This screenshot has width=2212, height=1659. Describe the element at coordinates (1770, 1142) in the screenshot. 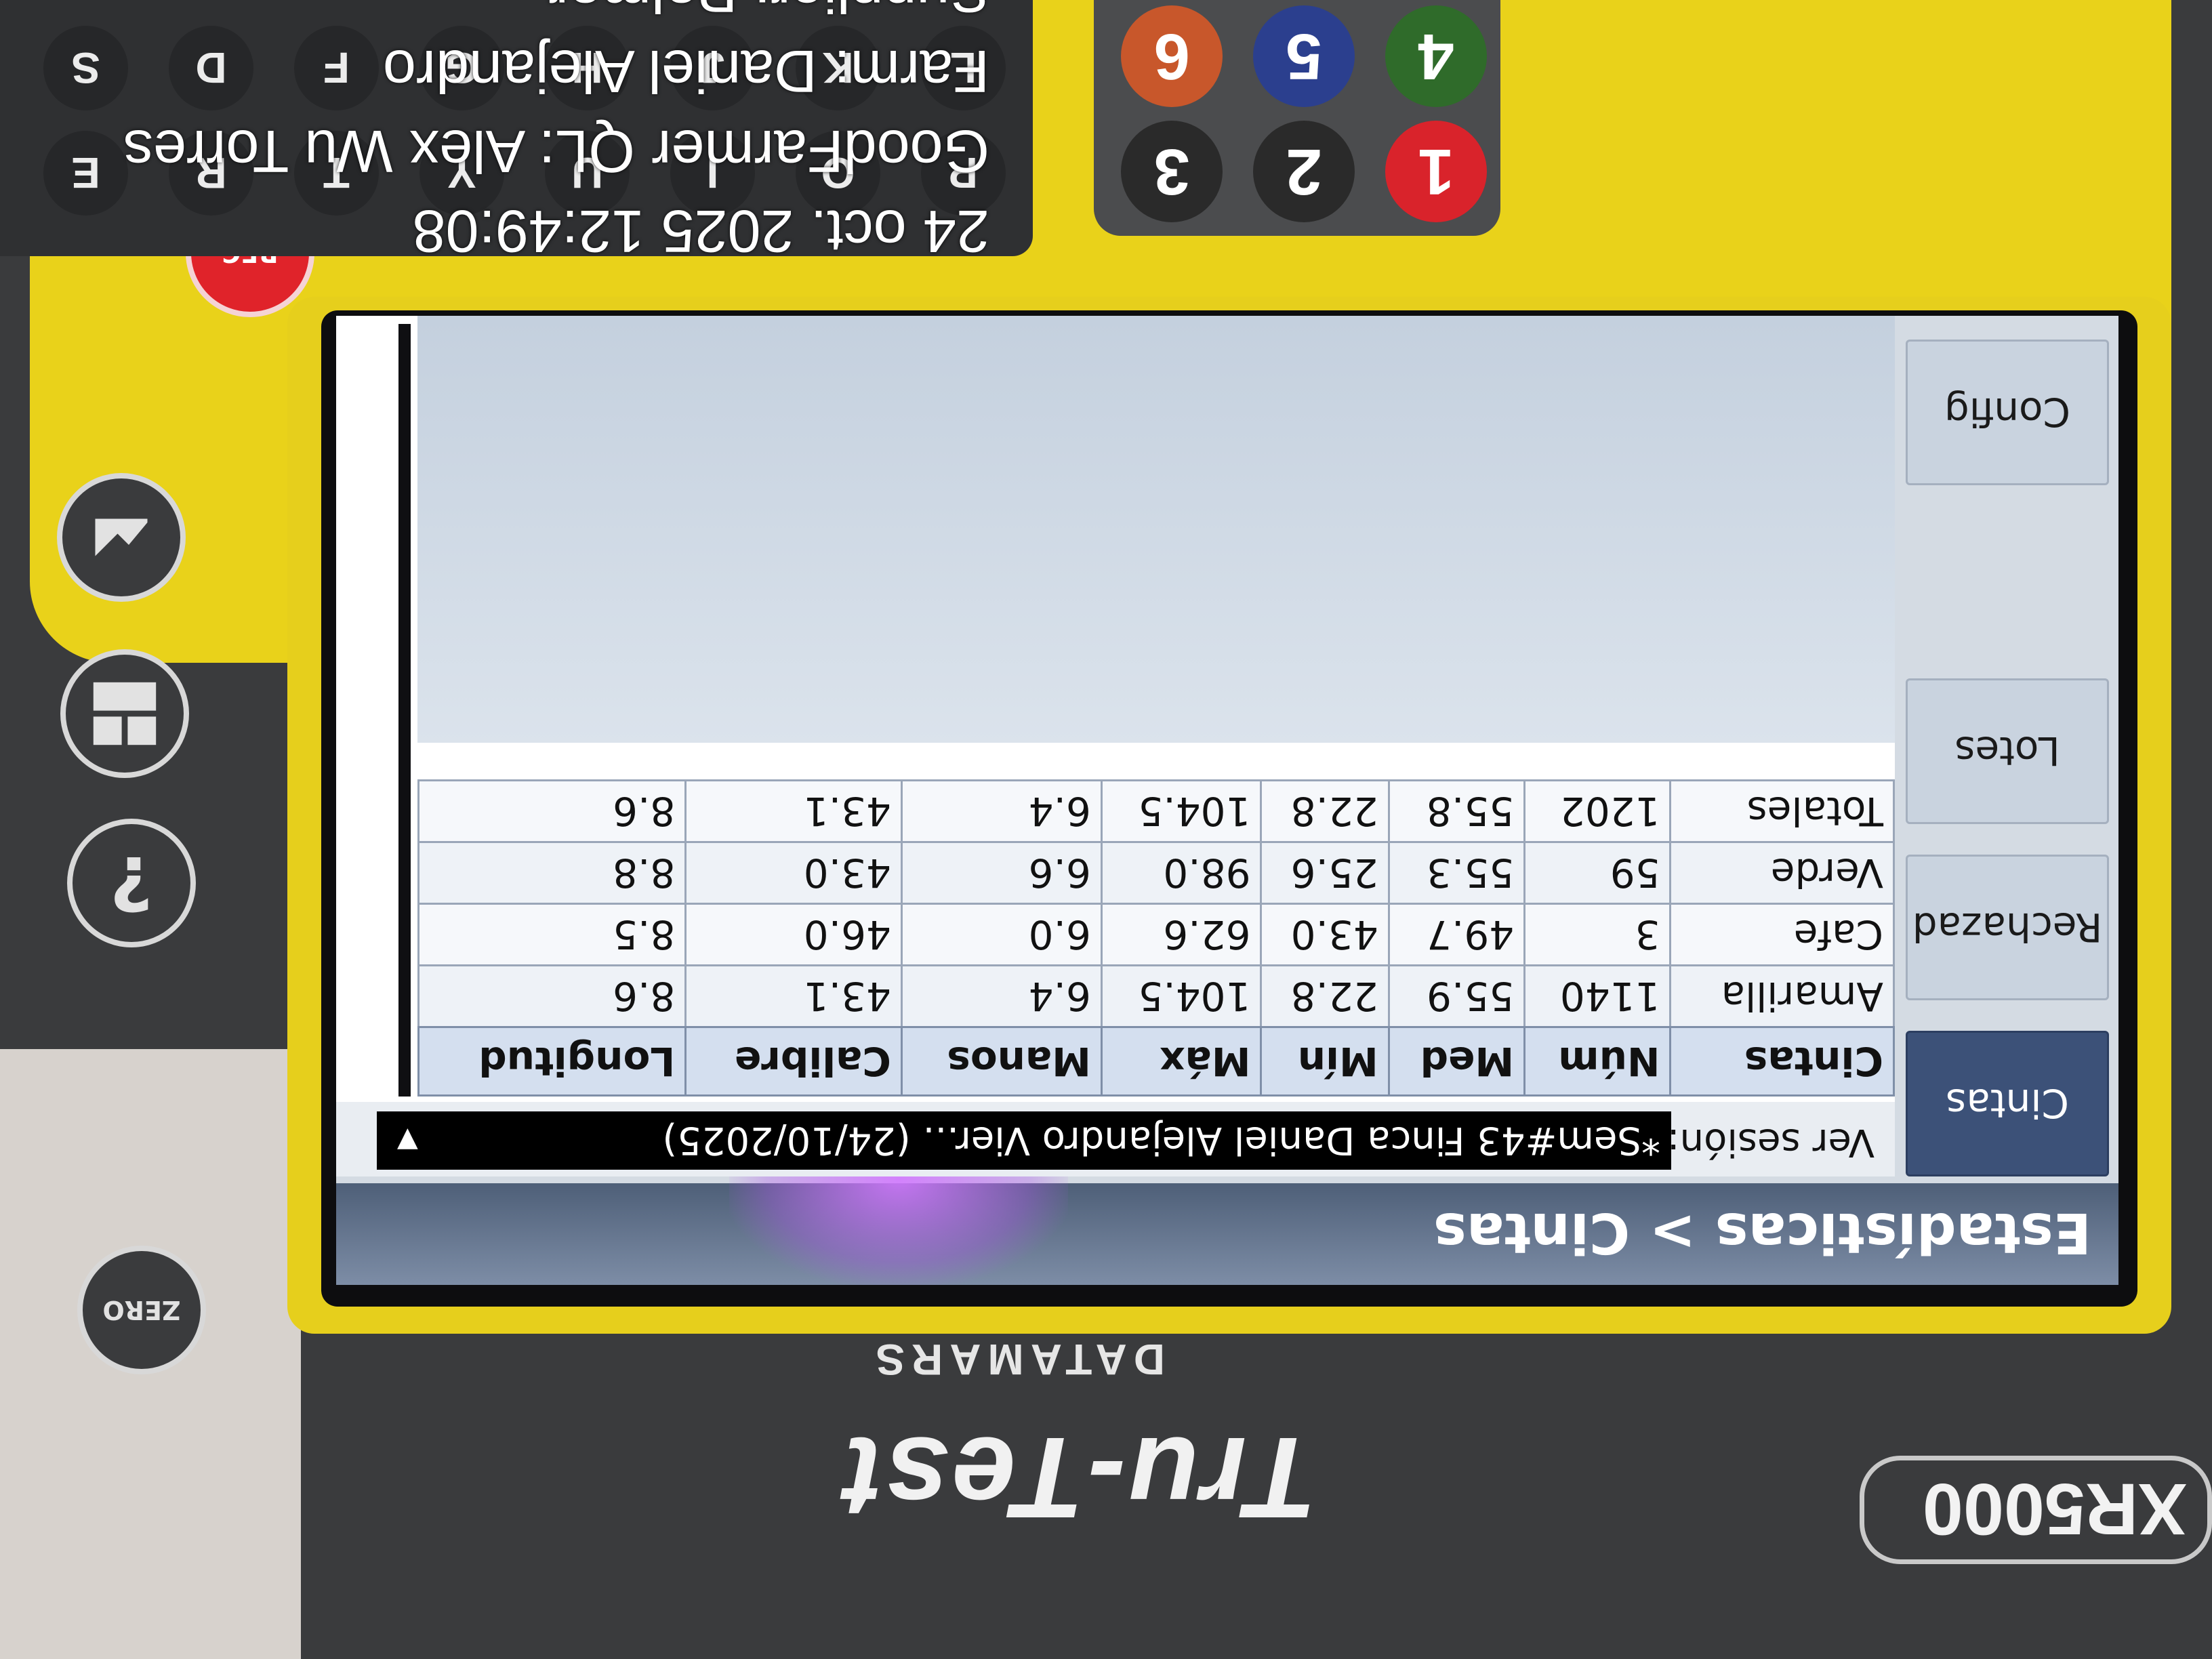

I see `session-label: Ver sesión:` at that location.